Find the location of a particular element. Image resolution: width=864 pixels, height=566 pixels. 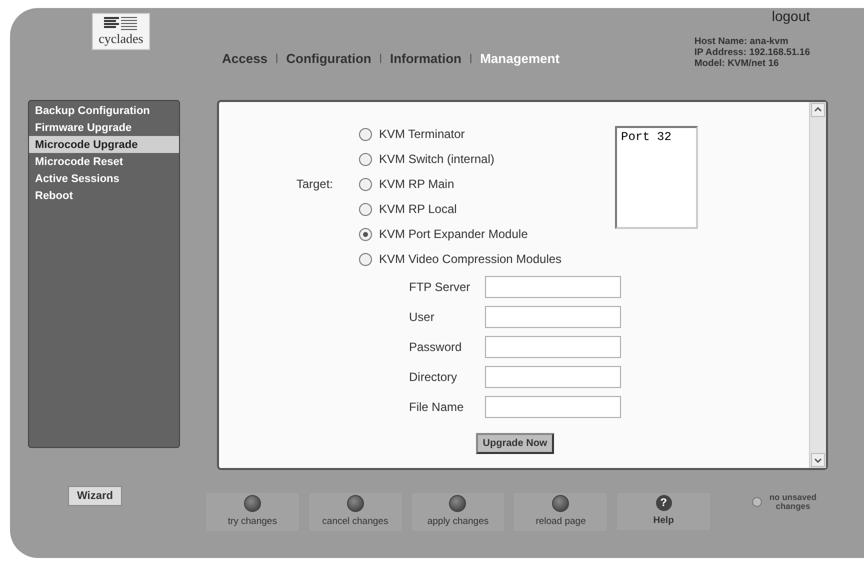

action-button: reload page is located at coordinates (561, 512).